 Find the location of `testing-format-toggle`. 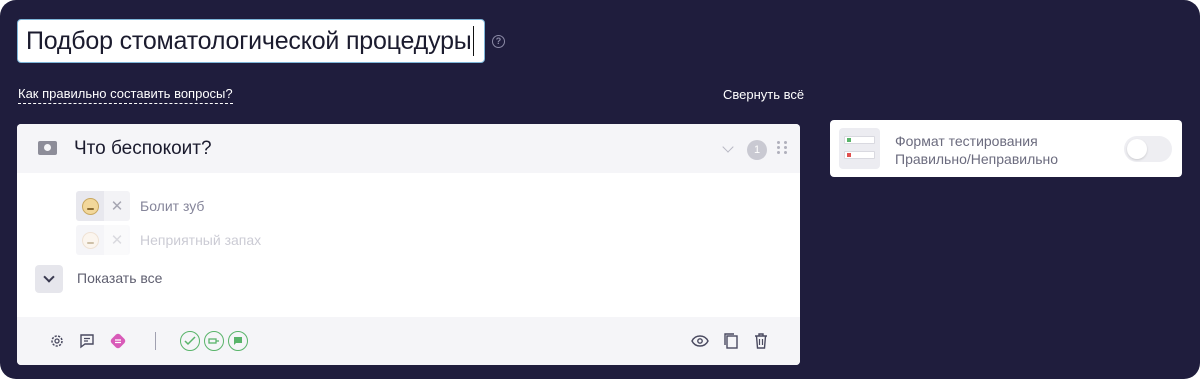

testing-format-toggle is located at coordinates (1148, 149).